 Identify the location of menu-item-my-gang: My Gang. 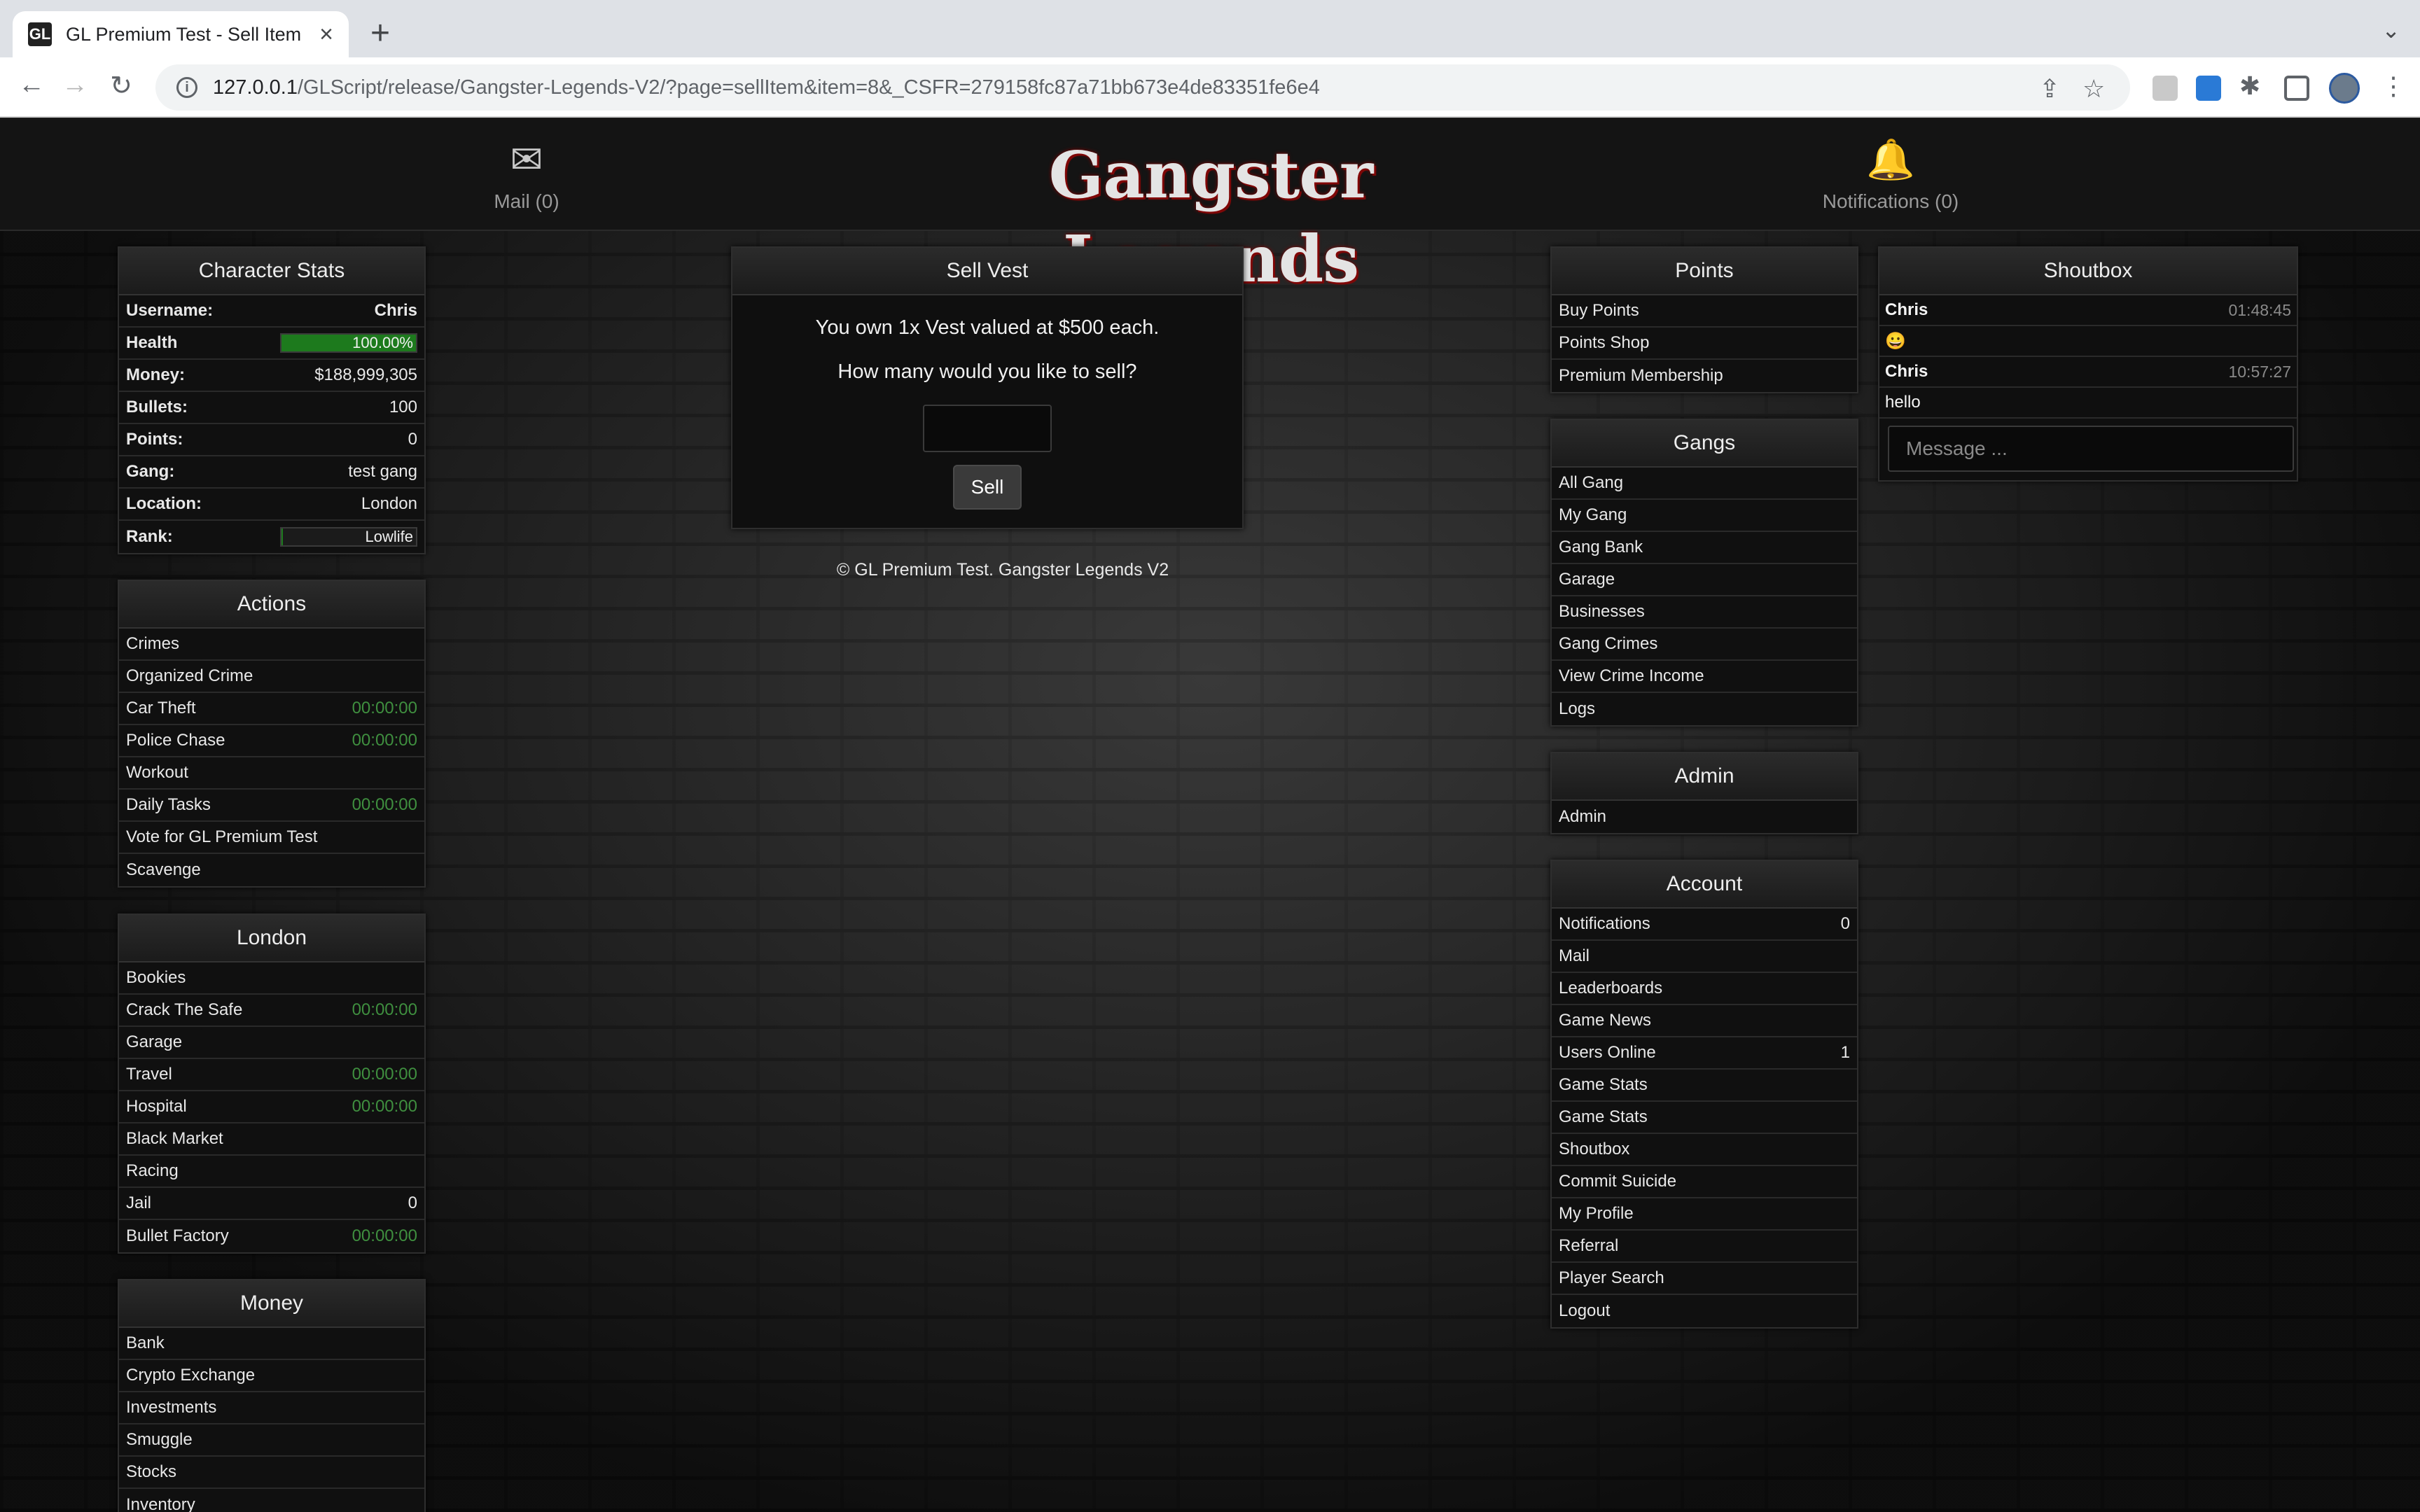
(1704, 516).